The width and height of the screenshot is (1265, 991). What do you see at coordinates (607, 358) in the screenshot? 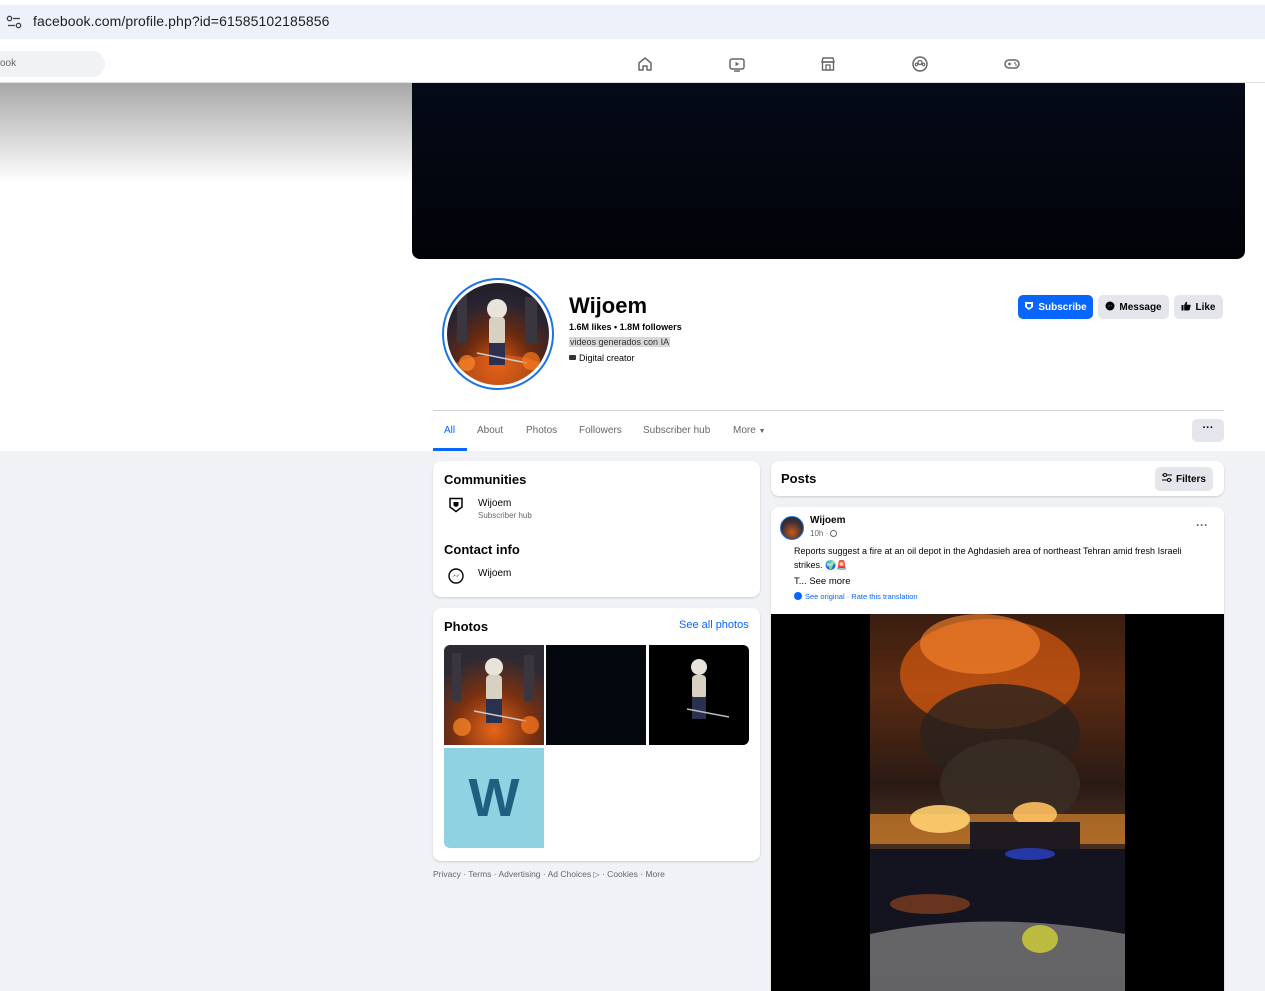
I see `category-label: Digital creator` at bounding box center [607, 358].